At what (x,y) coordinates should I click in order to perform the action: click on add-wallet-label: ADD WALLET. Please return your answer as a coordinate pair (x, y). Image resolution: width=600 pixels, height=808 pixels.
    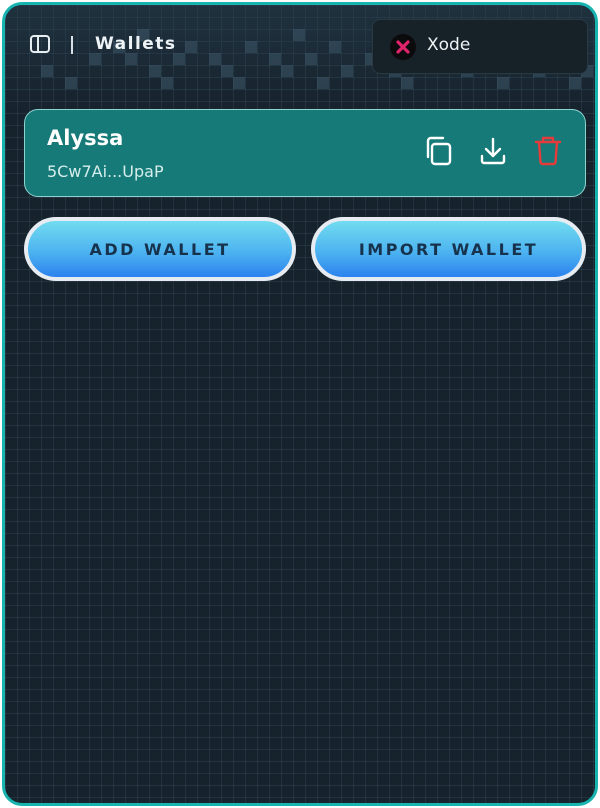
    Looking at the image, I should click on (160, 249).